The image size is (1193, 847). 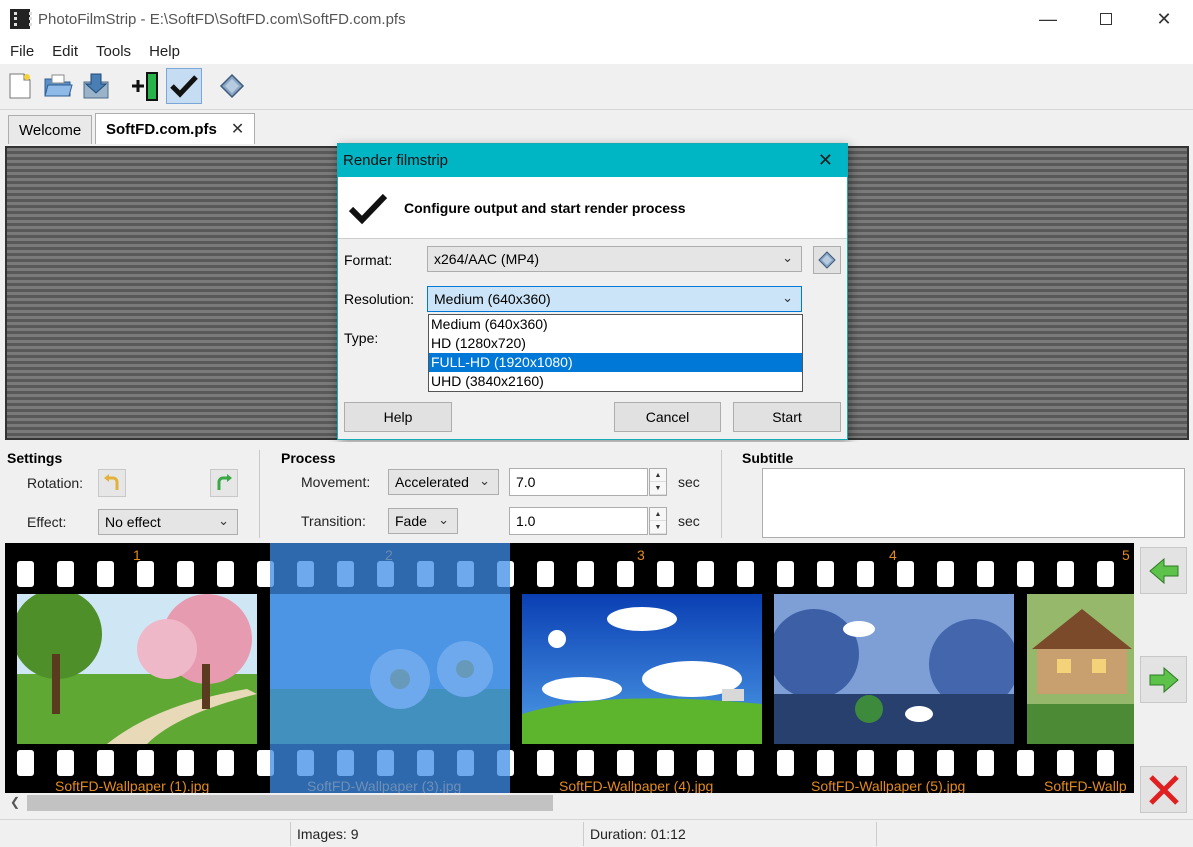 I want to click on tab-project: SoftFD.com.pfs ✕, so click(x=175, y=128).